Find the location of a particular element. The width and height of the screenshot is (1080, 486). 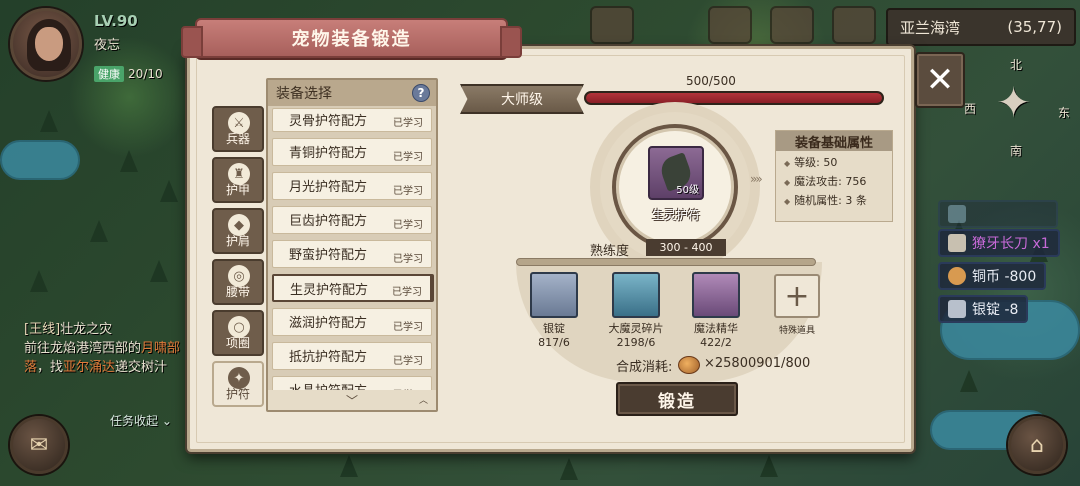

map-scroll-button: ✉ is located at coordinates (39, 445).